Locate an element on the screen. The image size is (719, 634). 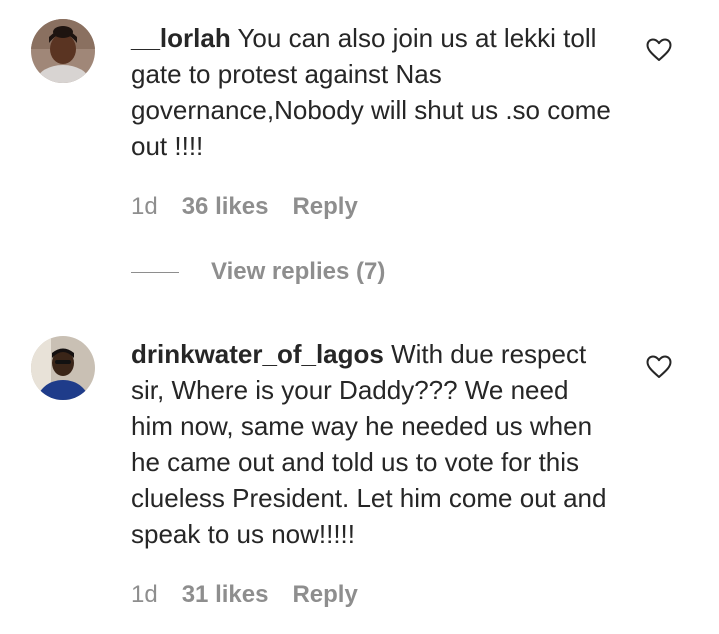
comment-meta: 1d 36 likes Reply is located at coordinates (244, 207).